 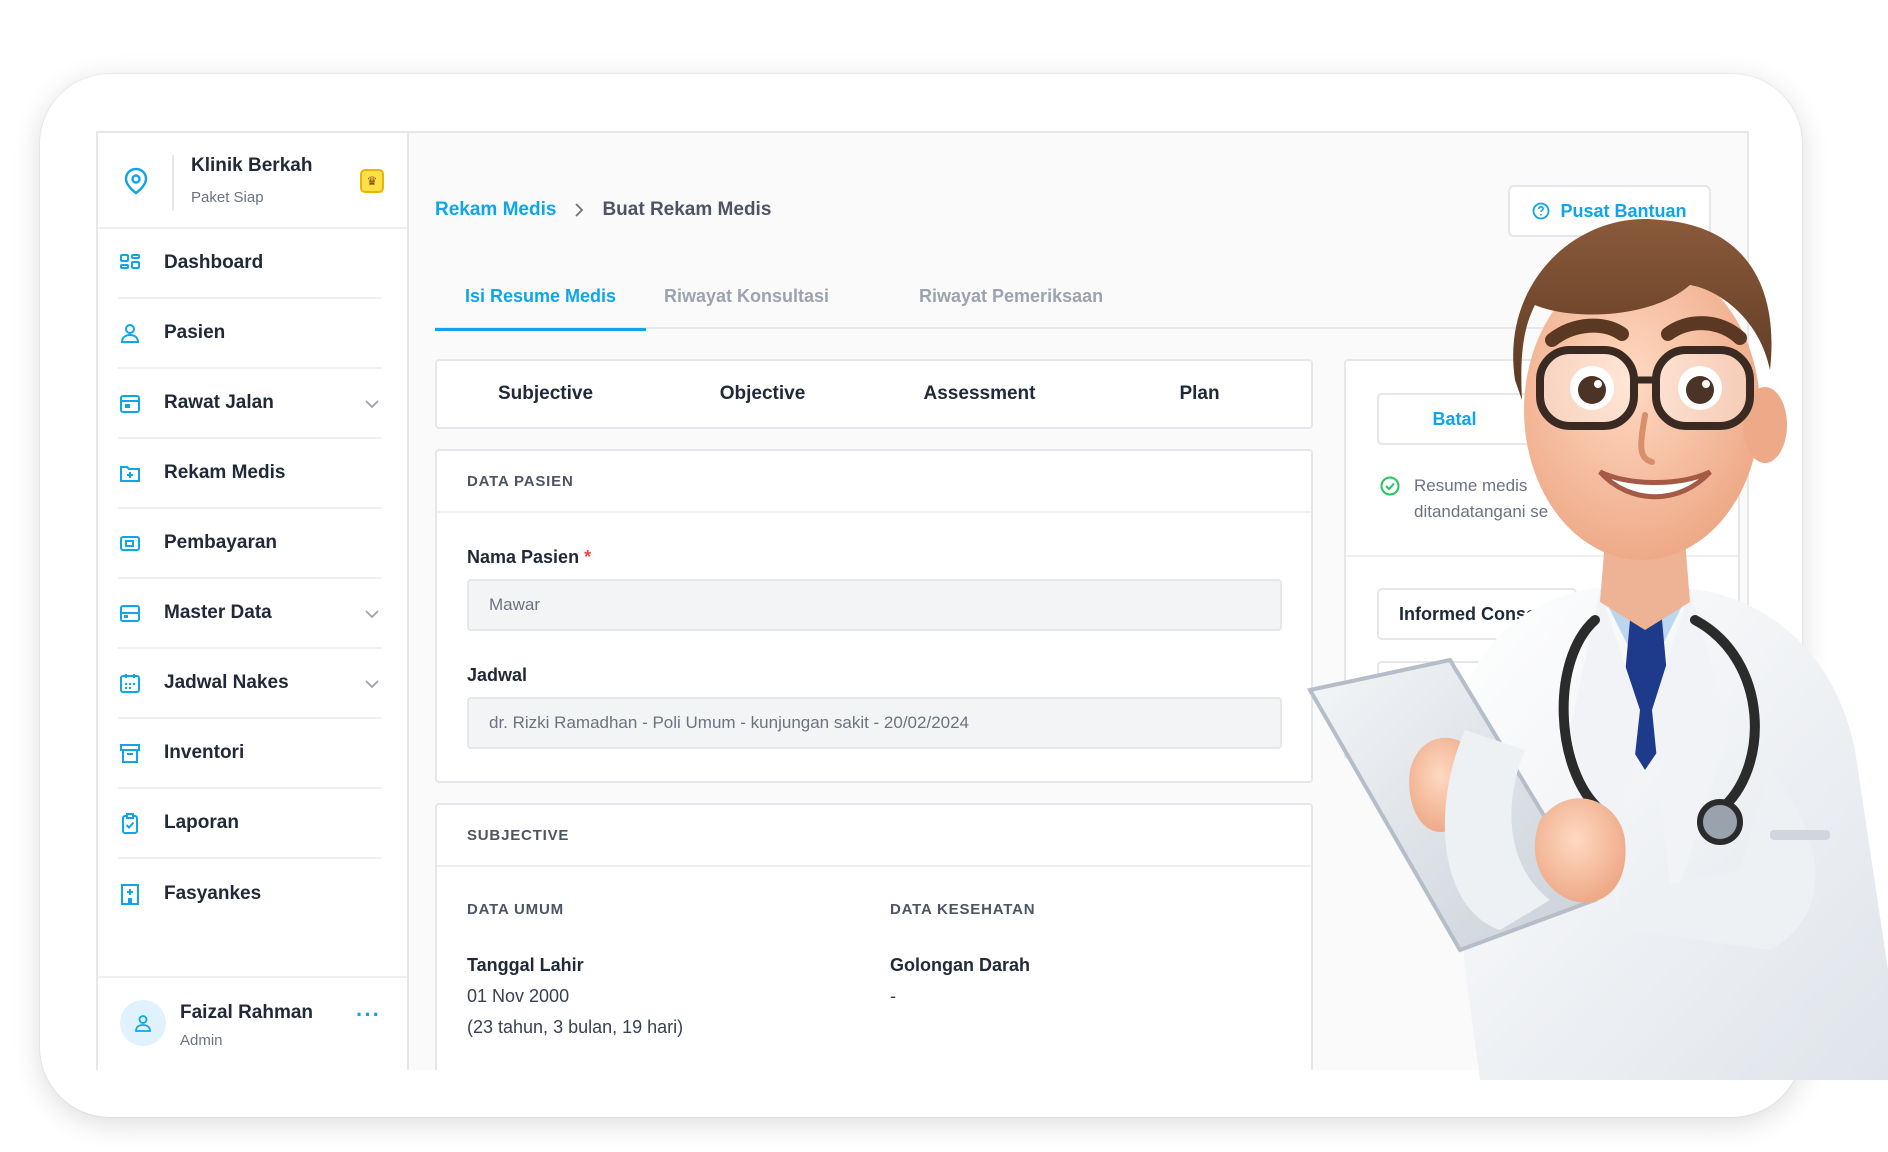 I want to click on sidebar-item-pasien: Pasien, so click(x=250, y=334).